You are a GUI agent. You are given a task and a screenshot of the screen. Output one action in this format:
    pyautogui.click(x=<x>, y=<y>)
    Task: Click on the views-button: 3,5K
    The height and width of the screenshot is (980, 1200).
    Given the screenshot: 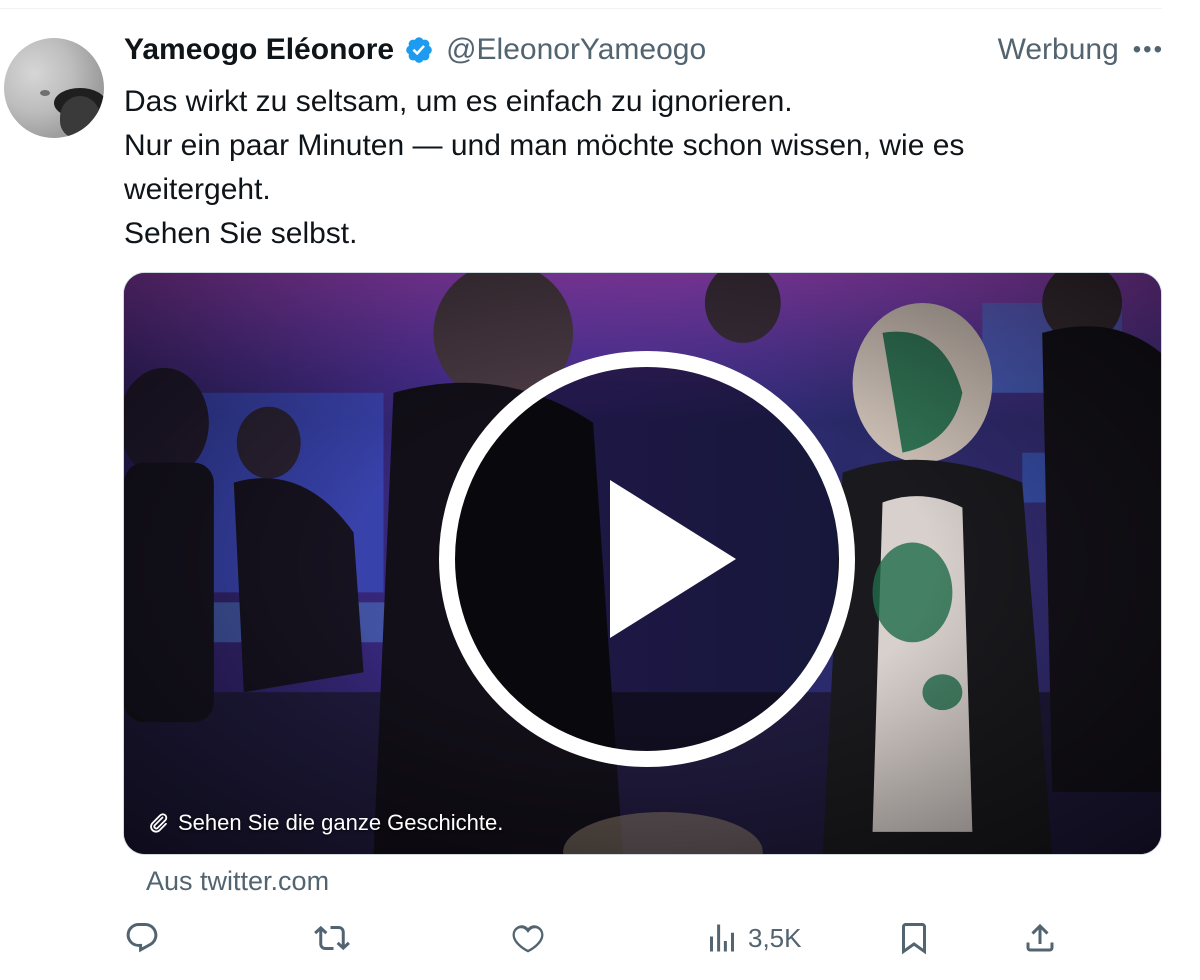 What is the action you would take?
    pyautogui.click(x=753, y=938)
    